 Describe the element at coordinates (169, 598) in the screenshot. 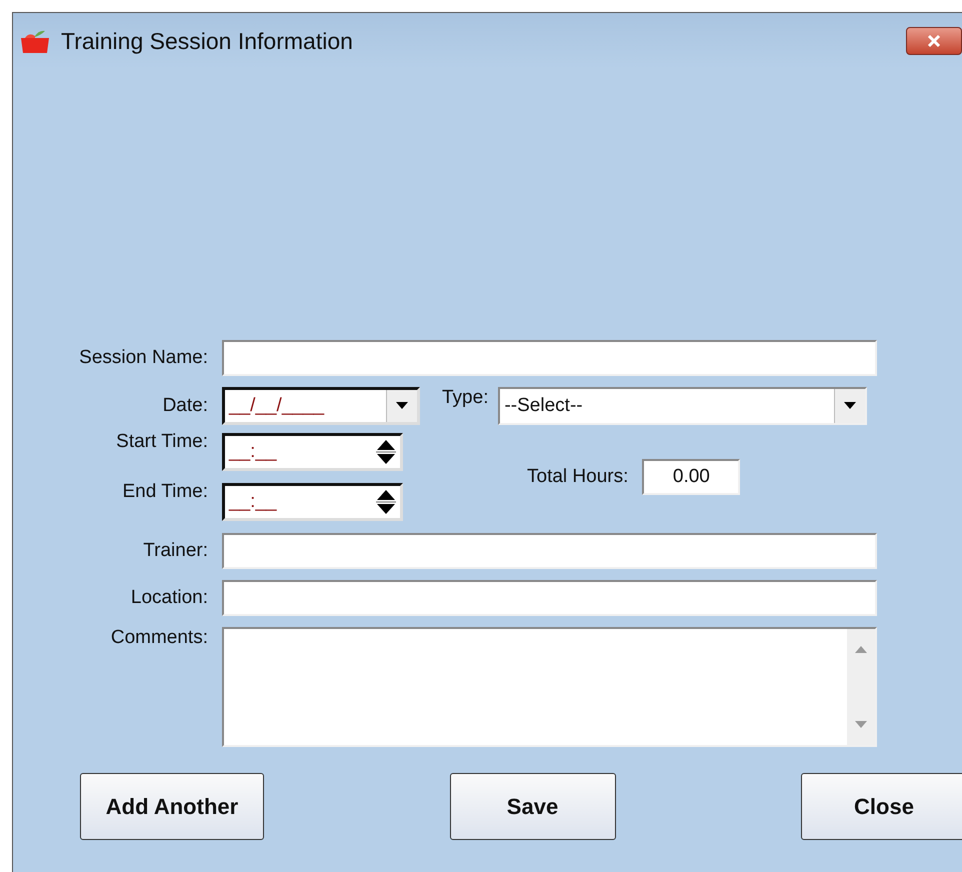

I see `field-label: Location:` at that location.